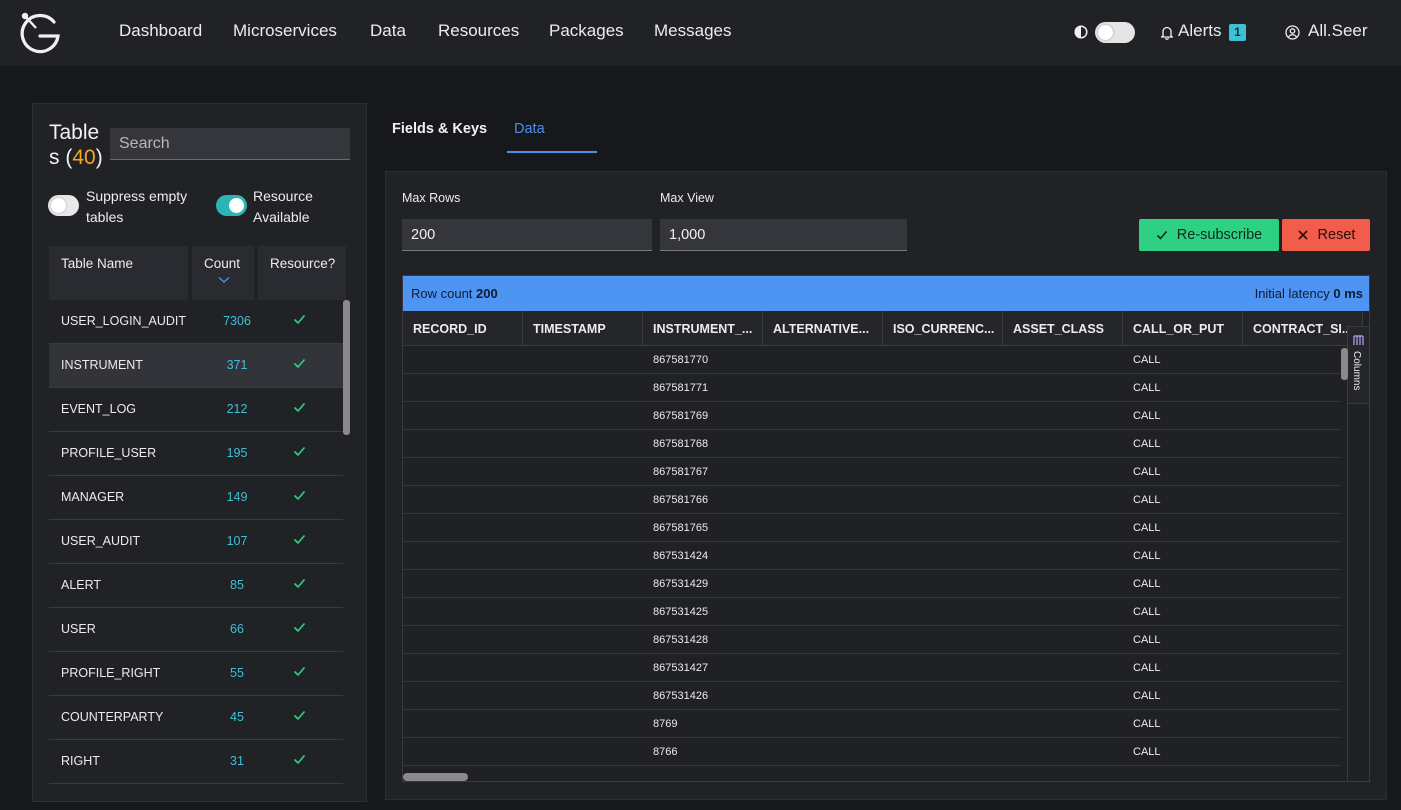 This screenshot has height=810, width=1401. I want to click on grid-row: 867531428 CALL, so click(872, 640).